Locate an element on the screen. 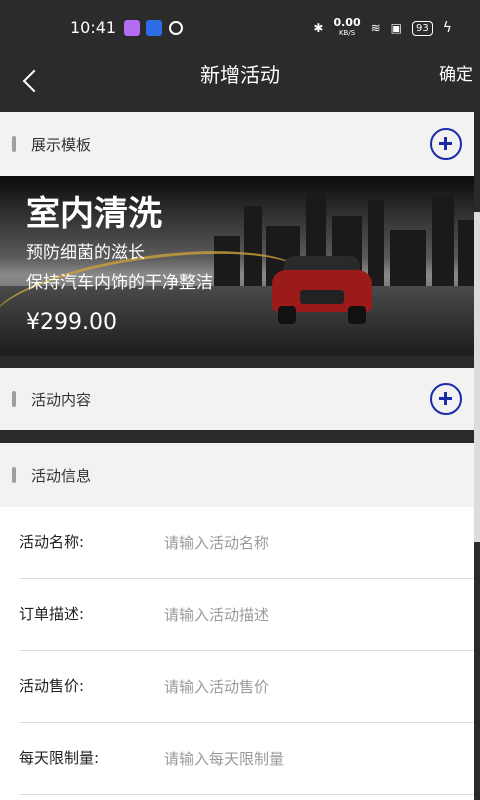 This screenshot has width=480, height=800. confirm-button: 确定 is located at coordinates (456, 75).